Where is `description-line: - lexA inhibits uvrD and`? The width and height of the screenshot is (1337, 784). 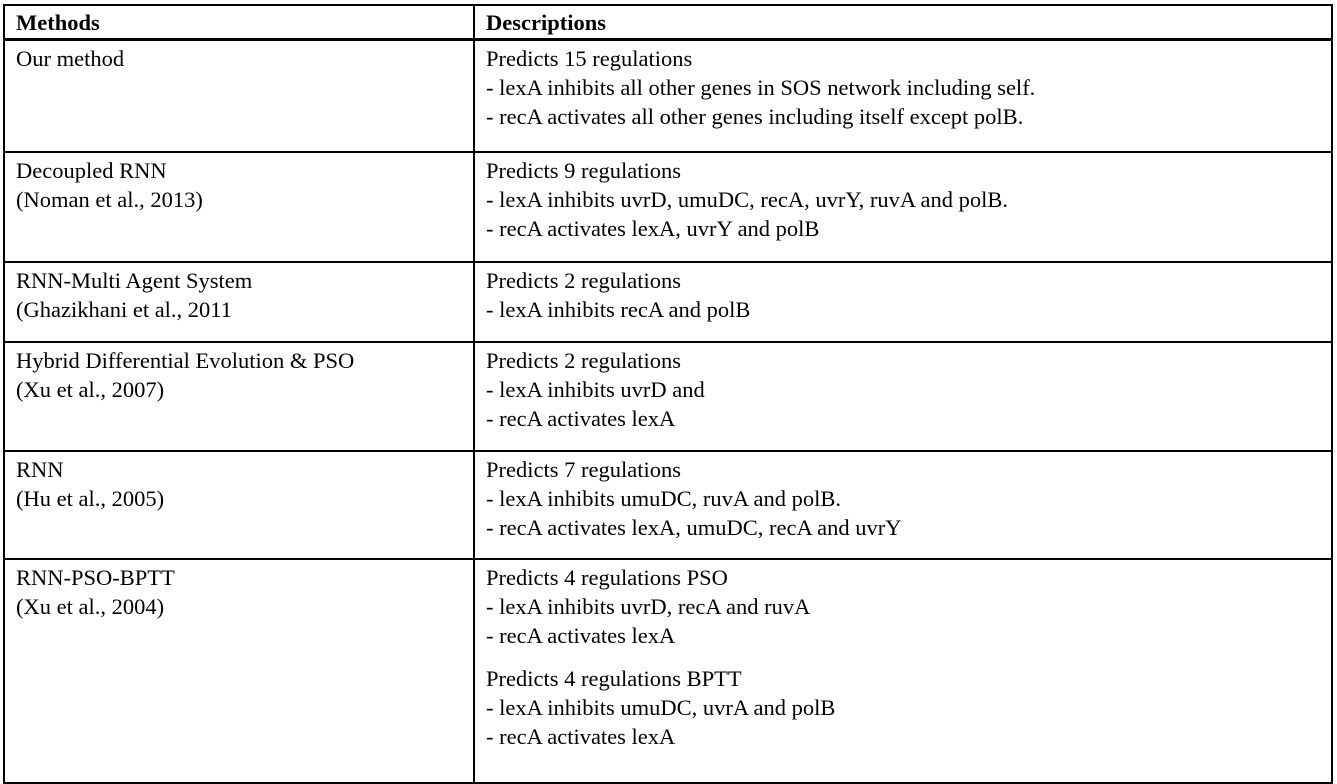
description-line: - lexA inhibits uvrD and is located at coordinates (595, 389).